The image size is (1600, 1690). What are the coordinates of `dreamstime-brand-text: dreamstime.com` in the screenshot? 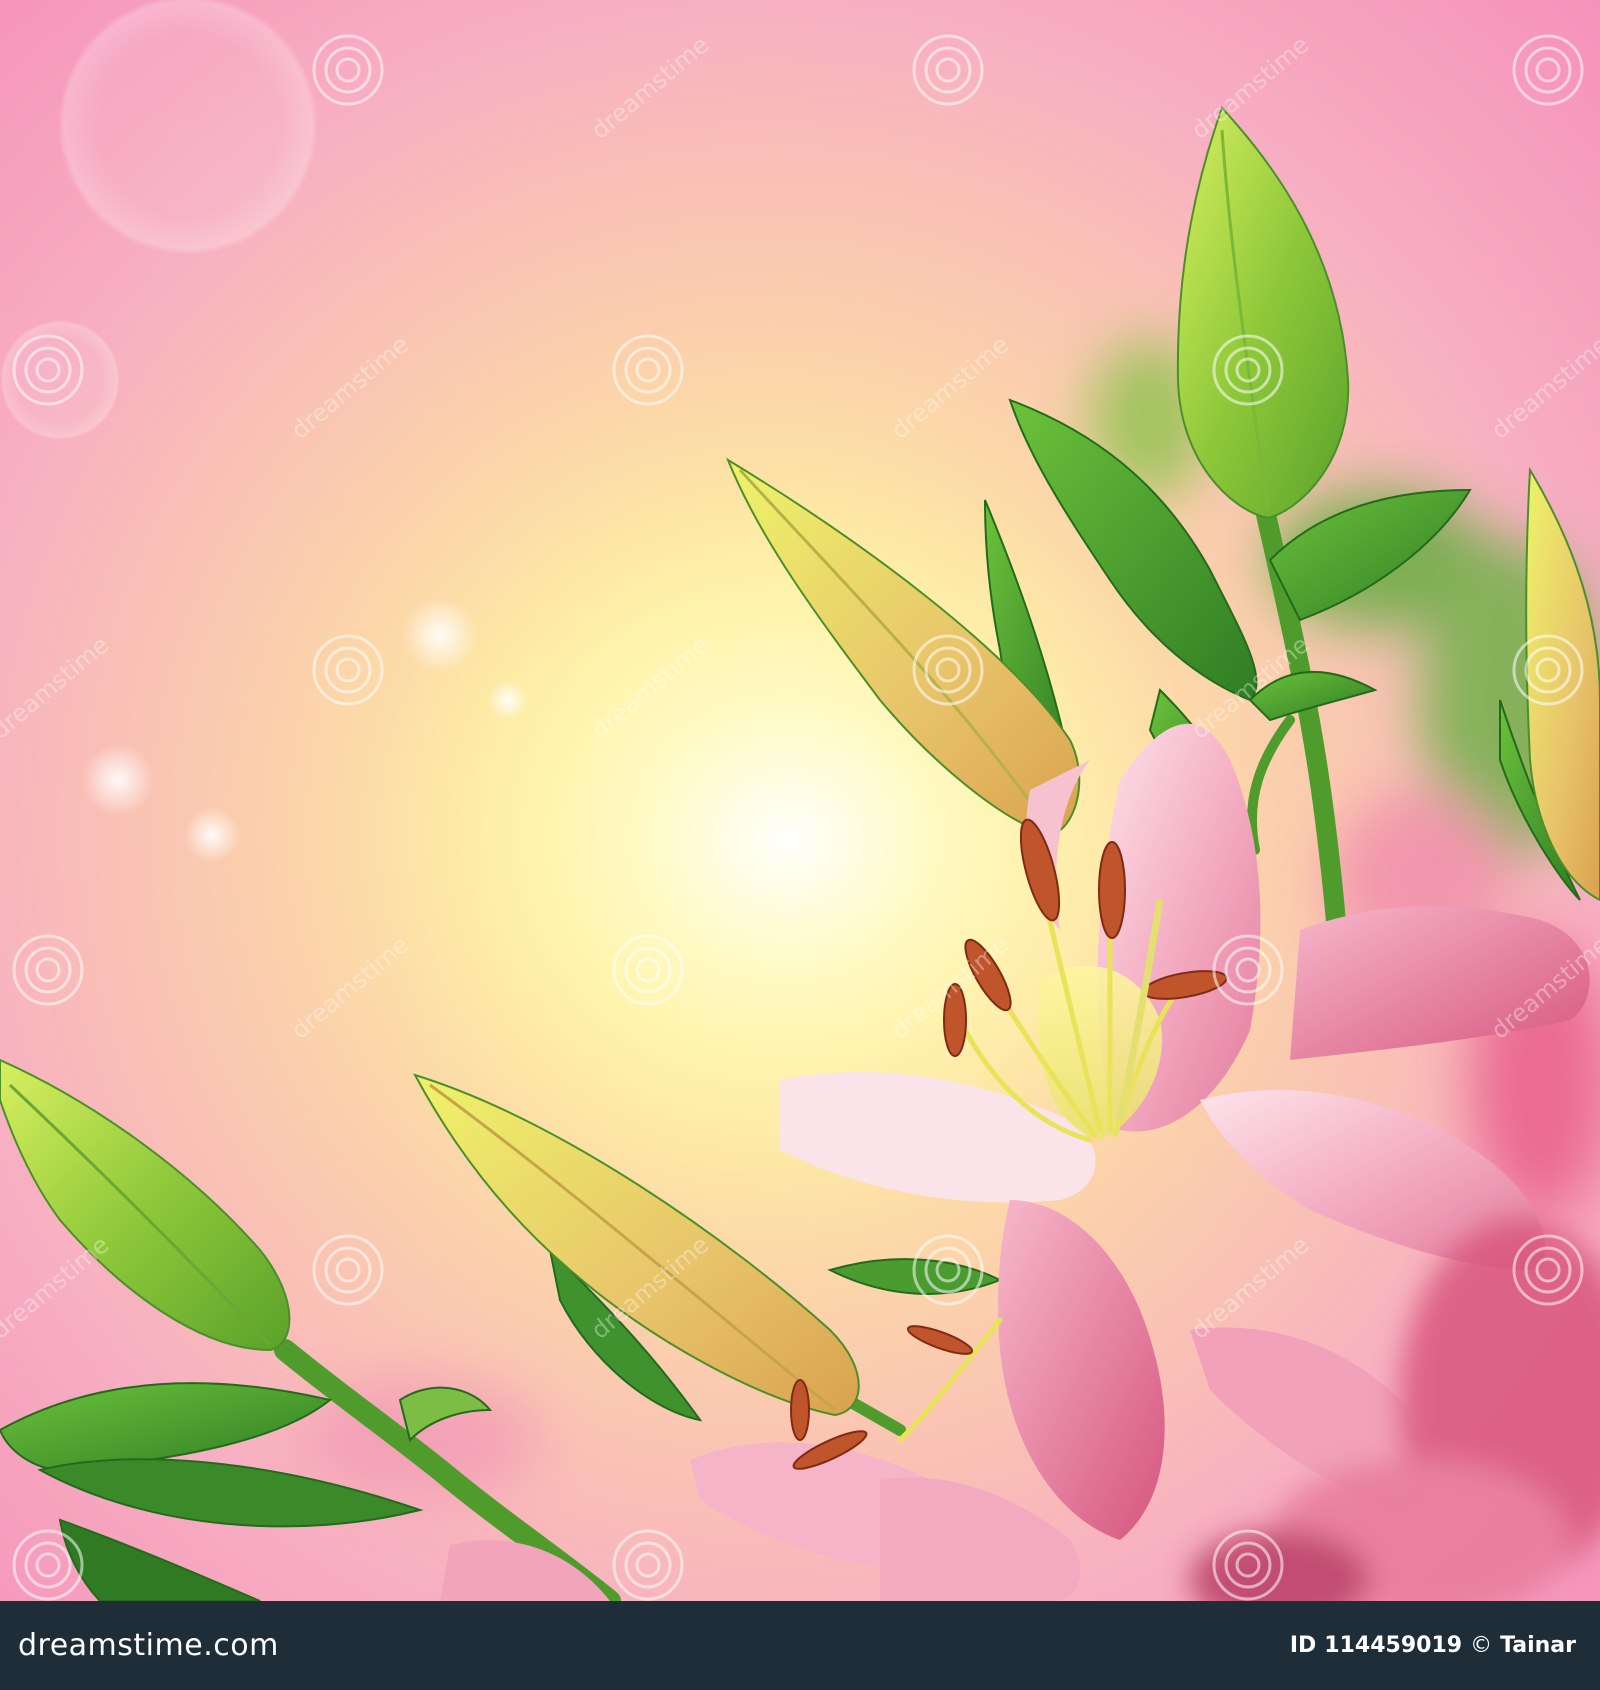 It's located at (148, 1645).